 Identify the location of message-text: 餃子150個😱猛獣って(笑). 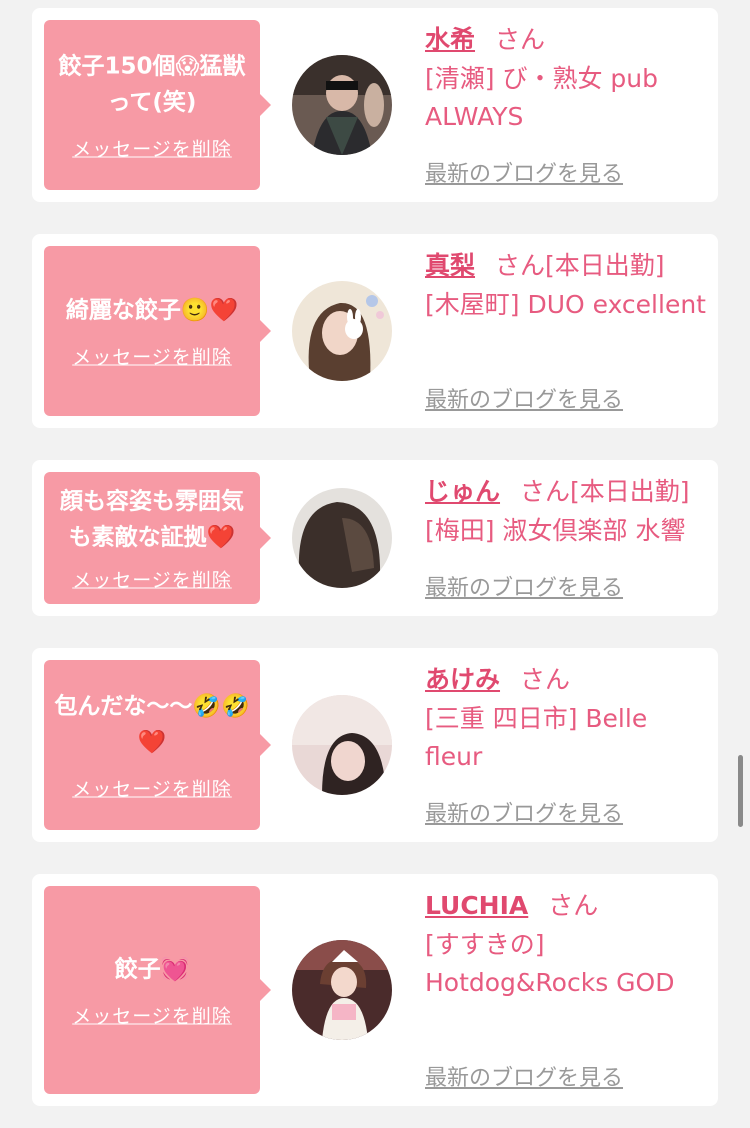
(152, 84).